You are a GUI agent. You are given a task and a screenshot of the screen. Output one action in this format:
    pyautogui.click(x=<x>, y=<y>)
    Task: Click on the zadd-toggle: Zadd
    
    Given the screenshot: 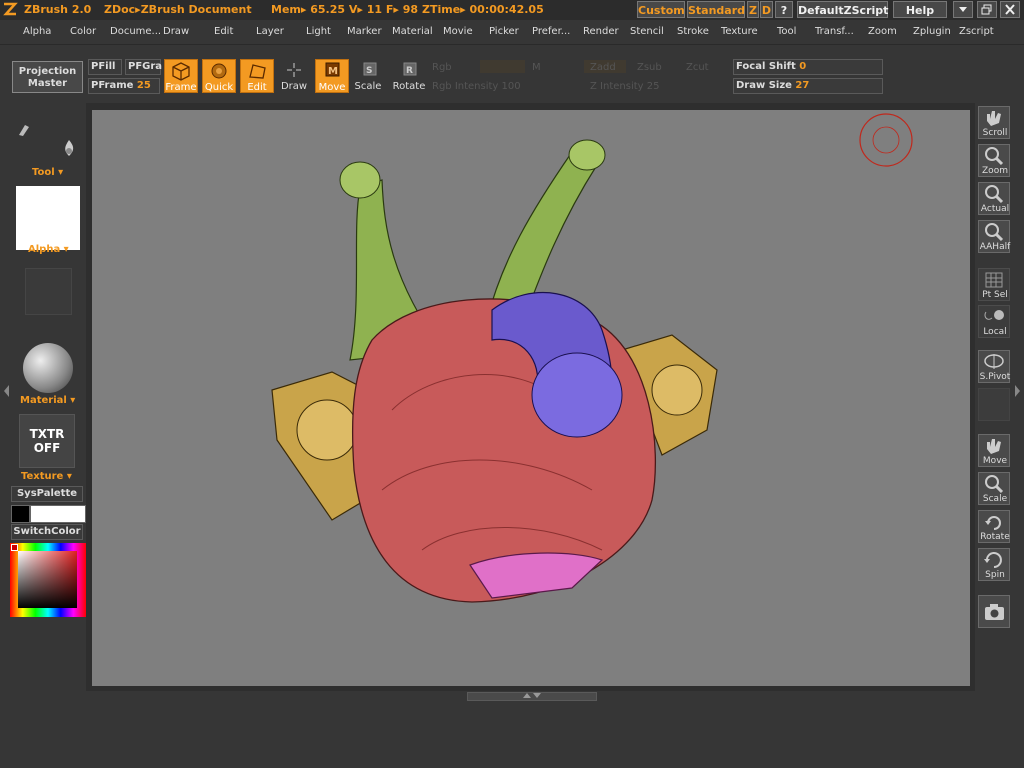 What is the action you would take?
    pyautogui.click(x=603, y=67)
    